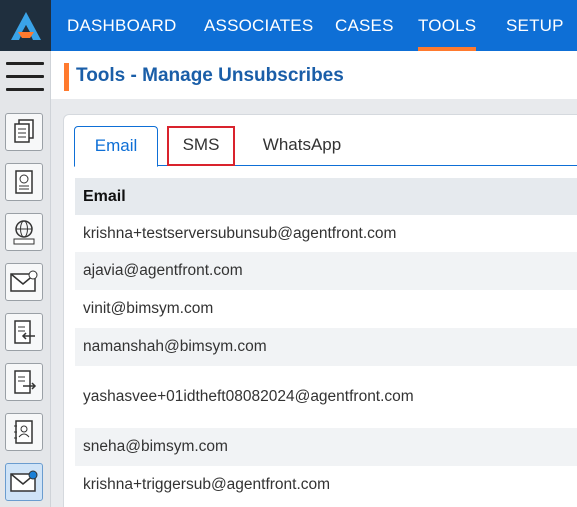  Describe the element at coordinates (25, 78) in the screenshot. I see `hamburger-menu-icon` at that location.